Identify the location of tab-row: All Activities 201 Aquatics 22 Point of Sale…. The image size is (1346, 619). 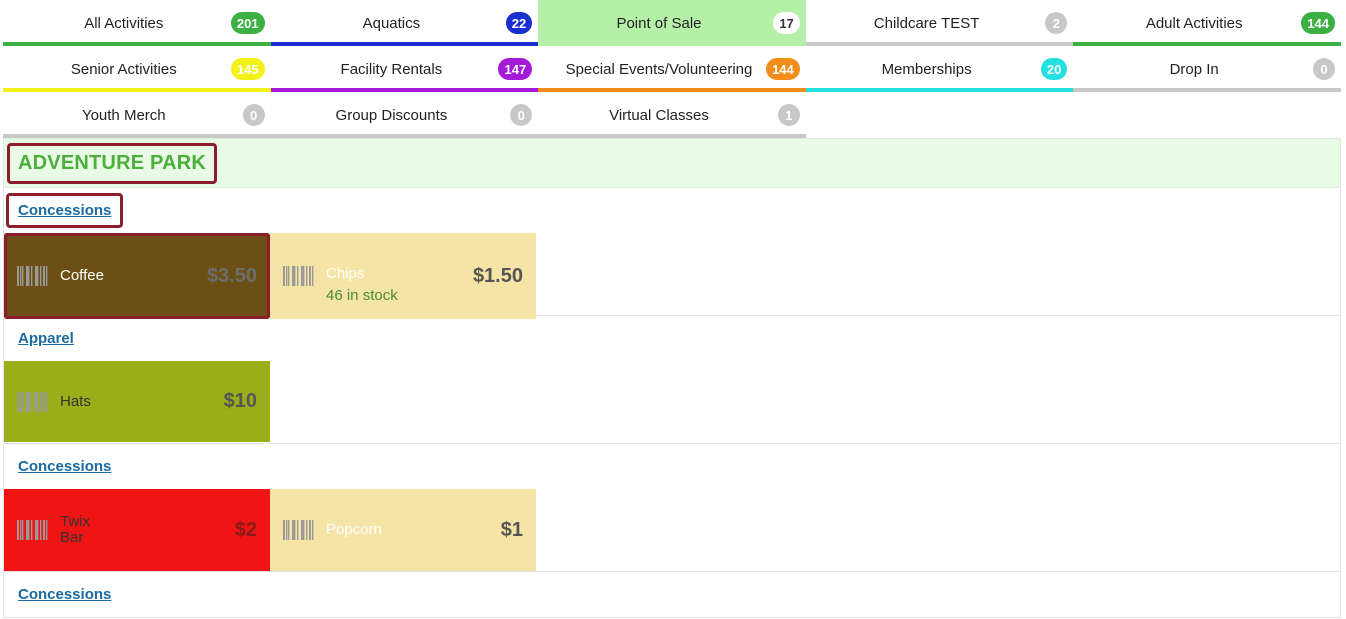
(672, 23).